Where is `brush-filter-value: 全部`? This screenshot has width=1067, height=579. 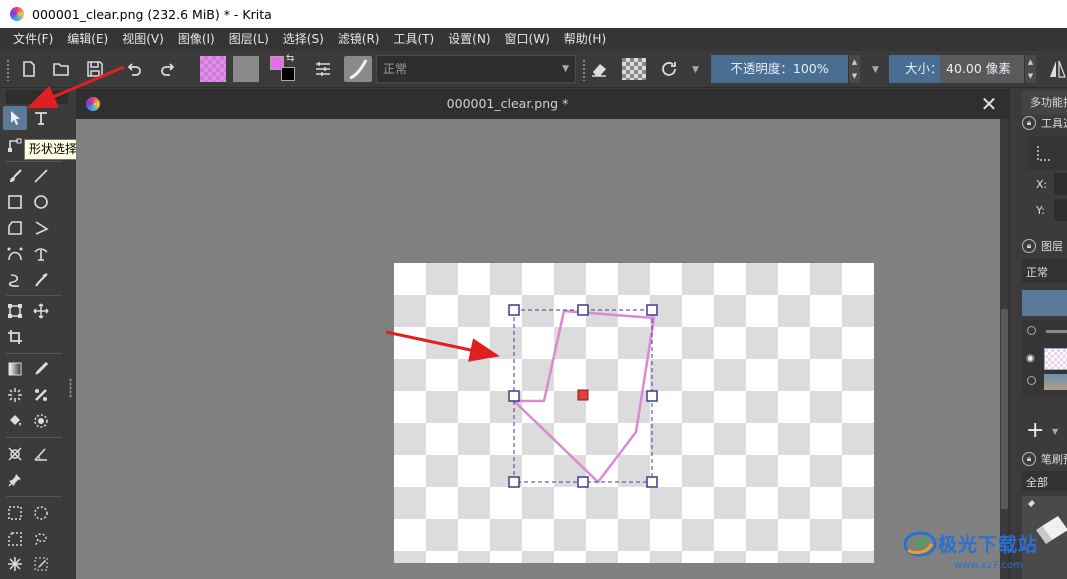
brush-filter-value: 全部 is located at coordinates (1037, 482).